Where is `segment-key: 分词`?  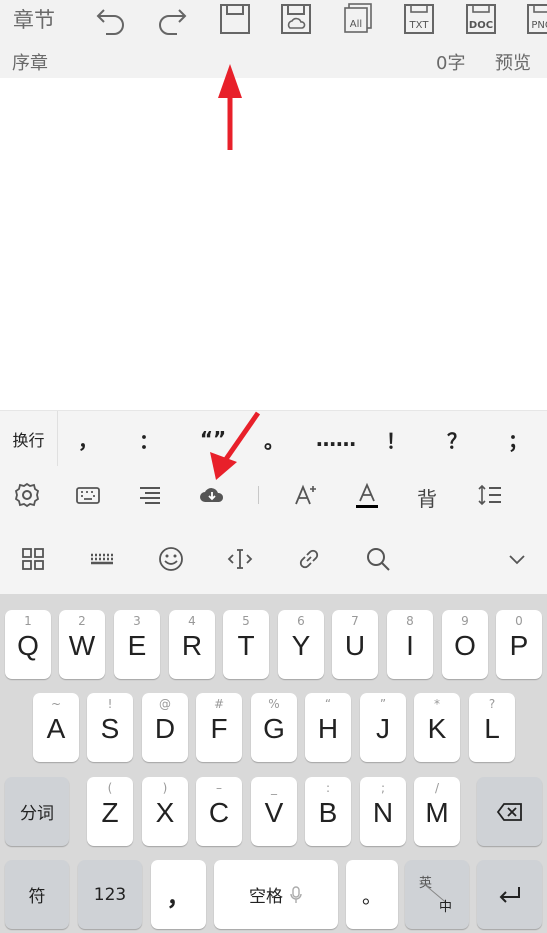 segment-key: 分词 is located at coordinates (37, 811).